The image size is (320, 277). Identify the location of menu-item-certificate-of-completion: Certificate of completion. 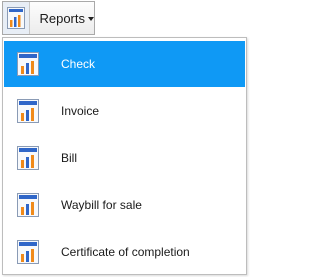
(124, 252).